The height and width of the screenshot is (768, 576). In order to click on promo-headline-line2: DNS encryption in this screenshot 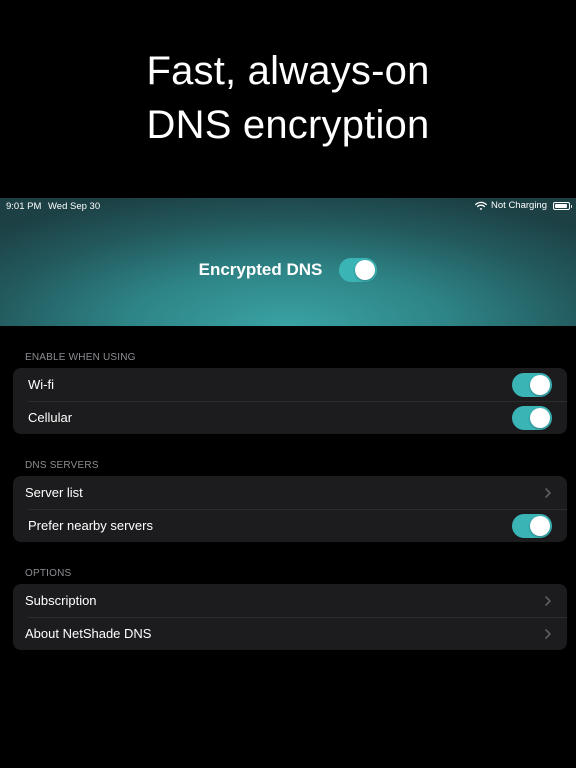, I will do `click(288, 125)`.